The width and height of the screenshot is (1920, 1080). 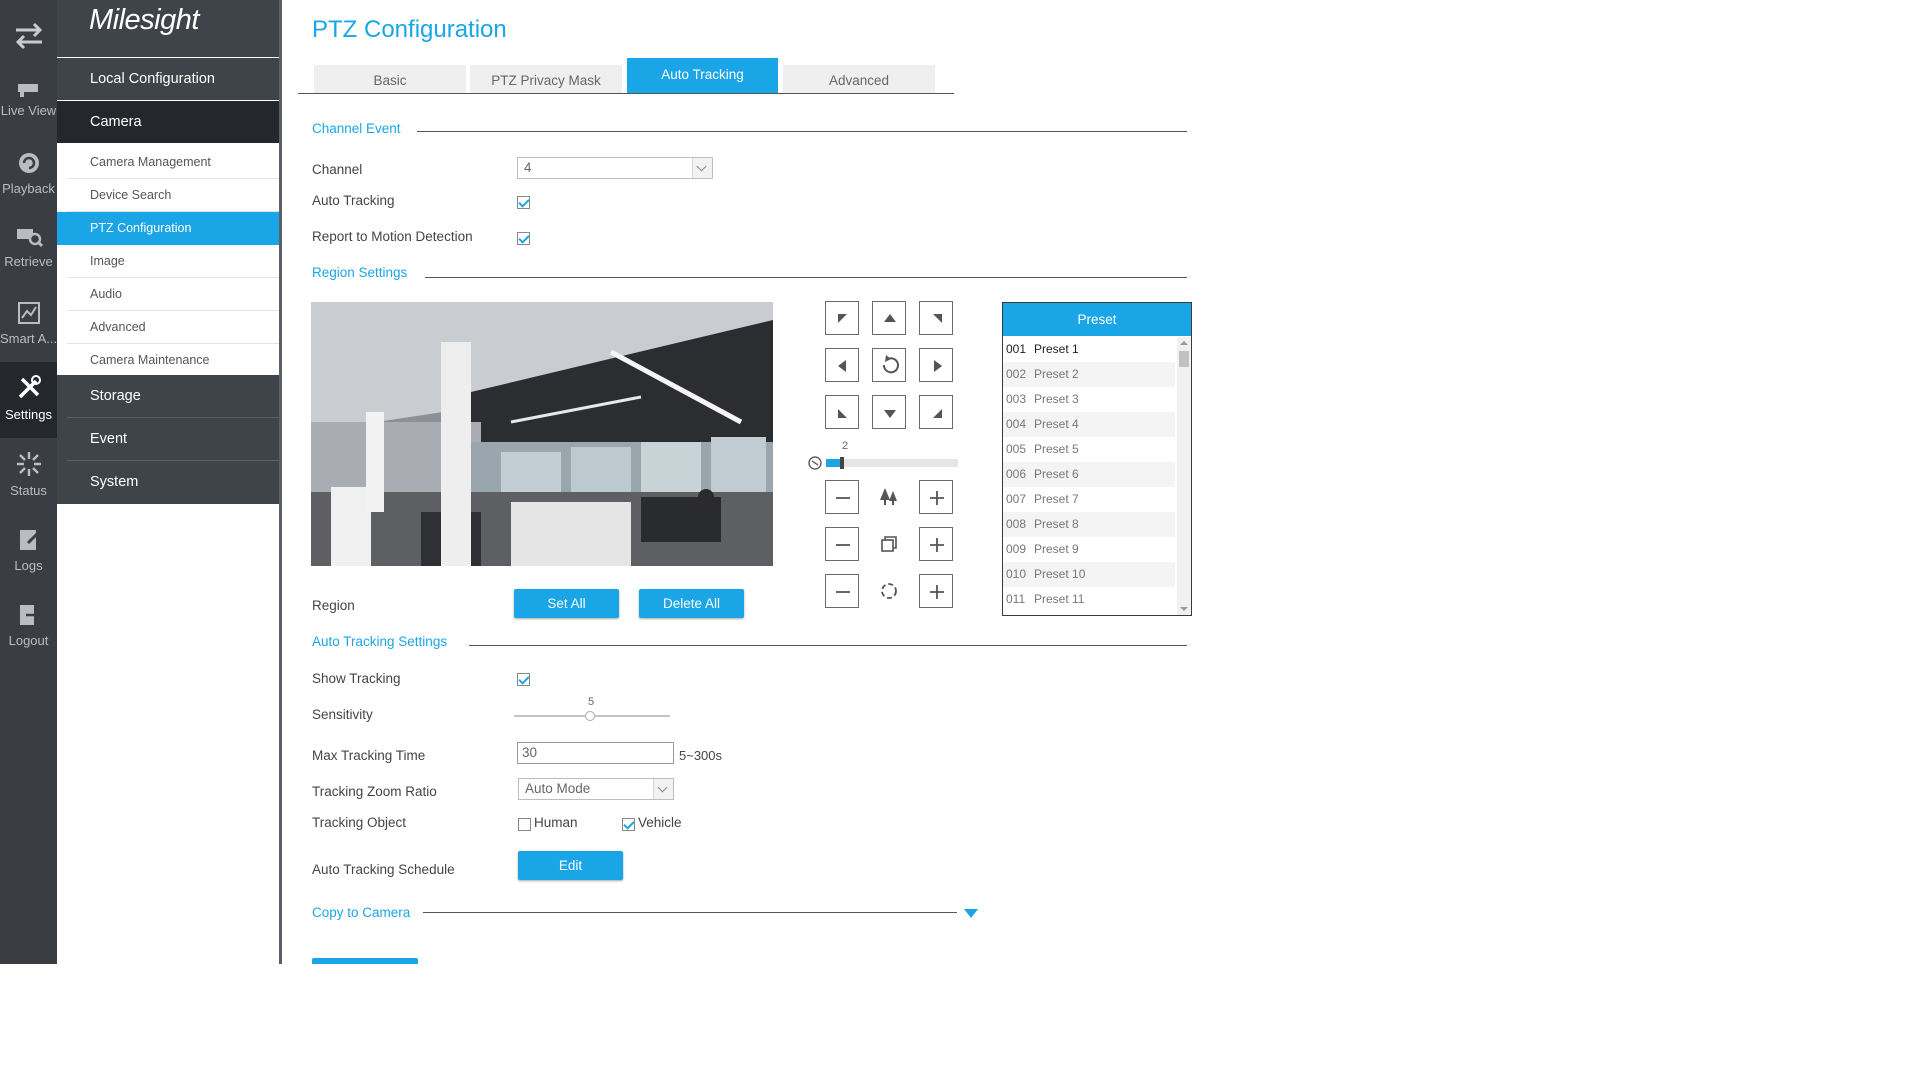 I want to click on copy-to-camera-label: Copy to Camera, so click(x=361, y=912).